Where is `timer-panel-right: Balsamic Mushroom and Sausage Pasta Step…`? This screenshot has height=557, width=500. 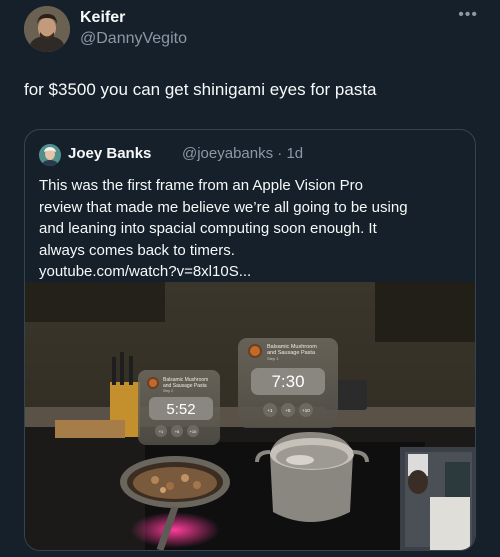
timer-panel-right: Balsamic Mushroom and Sausage Pasta Step… is located at coordinates (288, 383).